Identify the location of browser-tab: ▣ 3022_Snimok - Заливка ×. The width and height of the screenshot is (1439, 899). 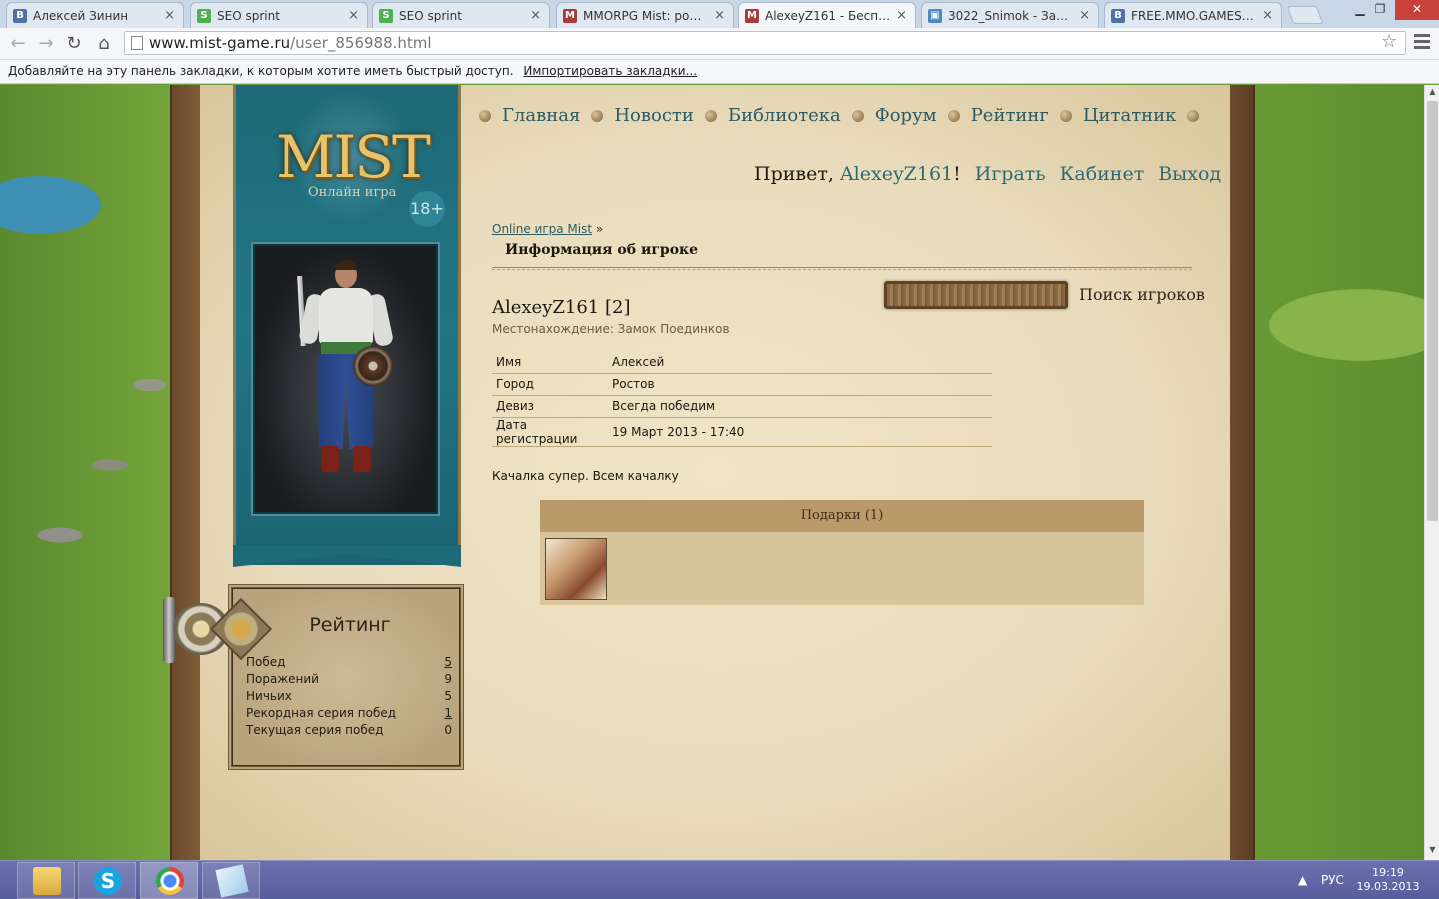
(1010, 15).